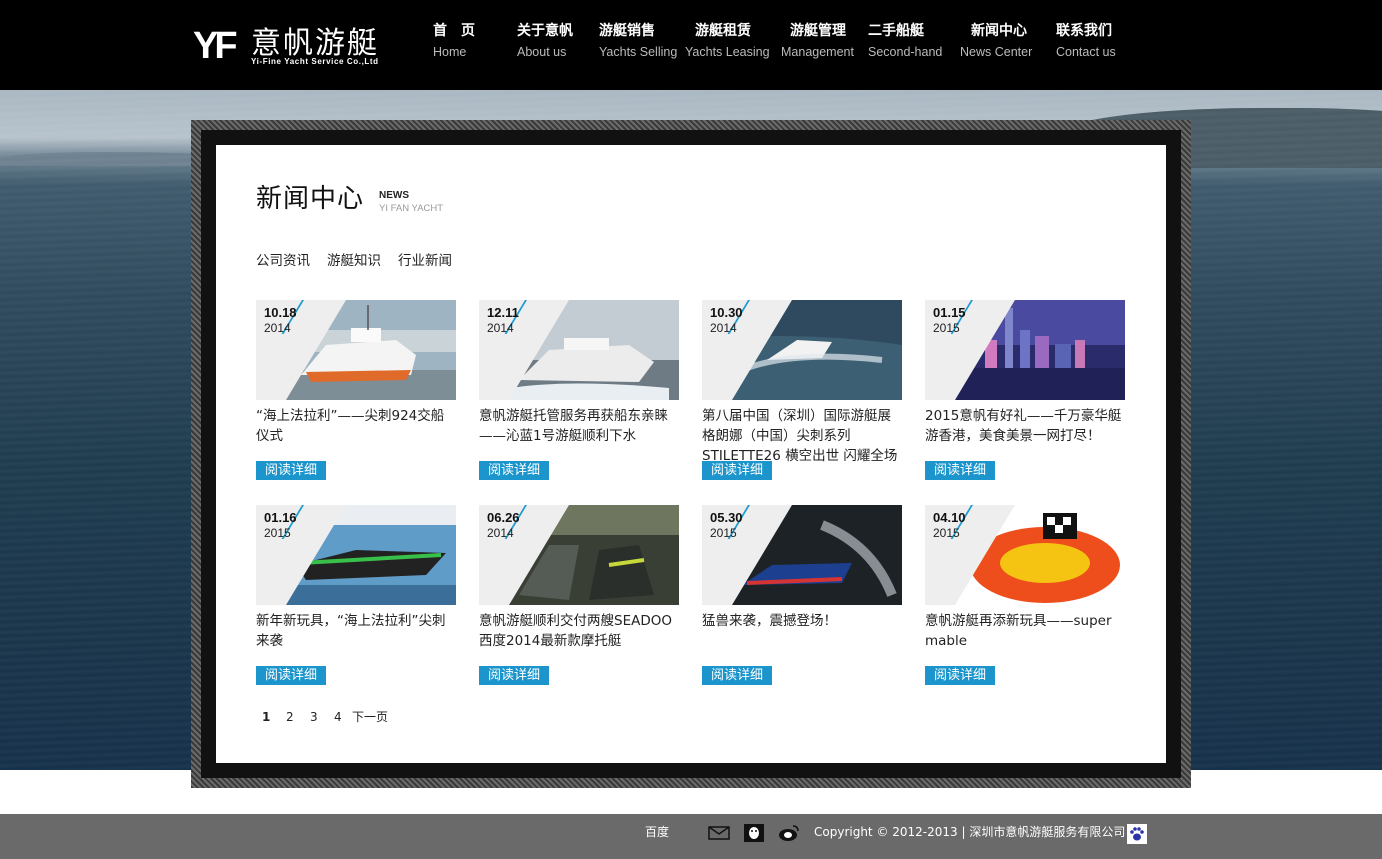 The height and width of the screenshot is (859, 1382). Describe the element at coordinates (503, 312) in the screenshot. I see `news-date: 12.11` at that location.